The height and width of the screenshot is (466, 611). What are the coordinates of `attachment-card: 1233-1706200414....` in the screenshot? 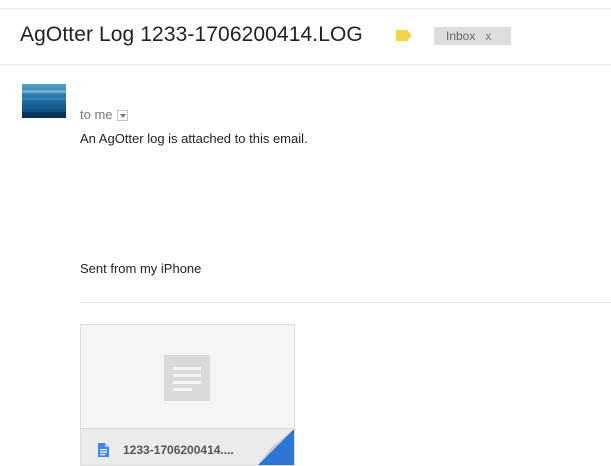 It's located at (187, 395).